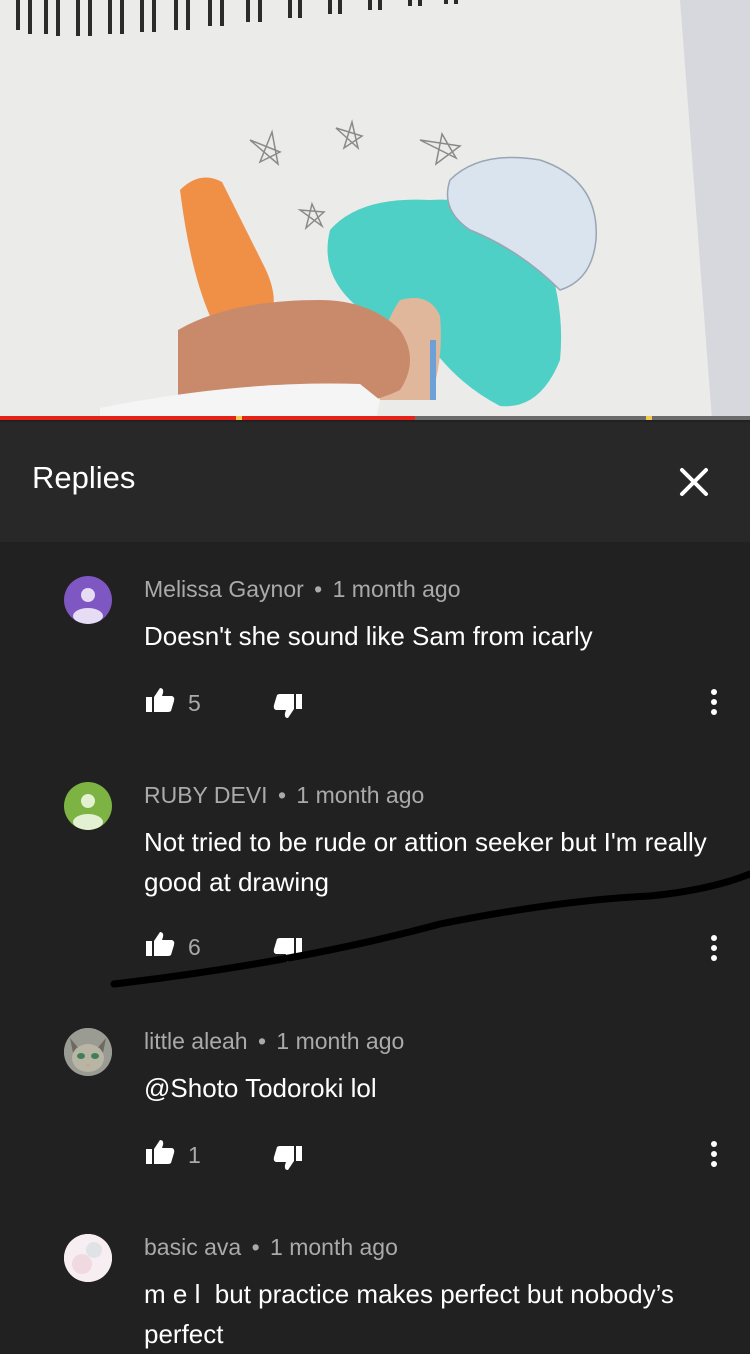  I want to click on more-options-button, so click(714, 1154).